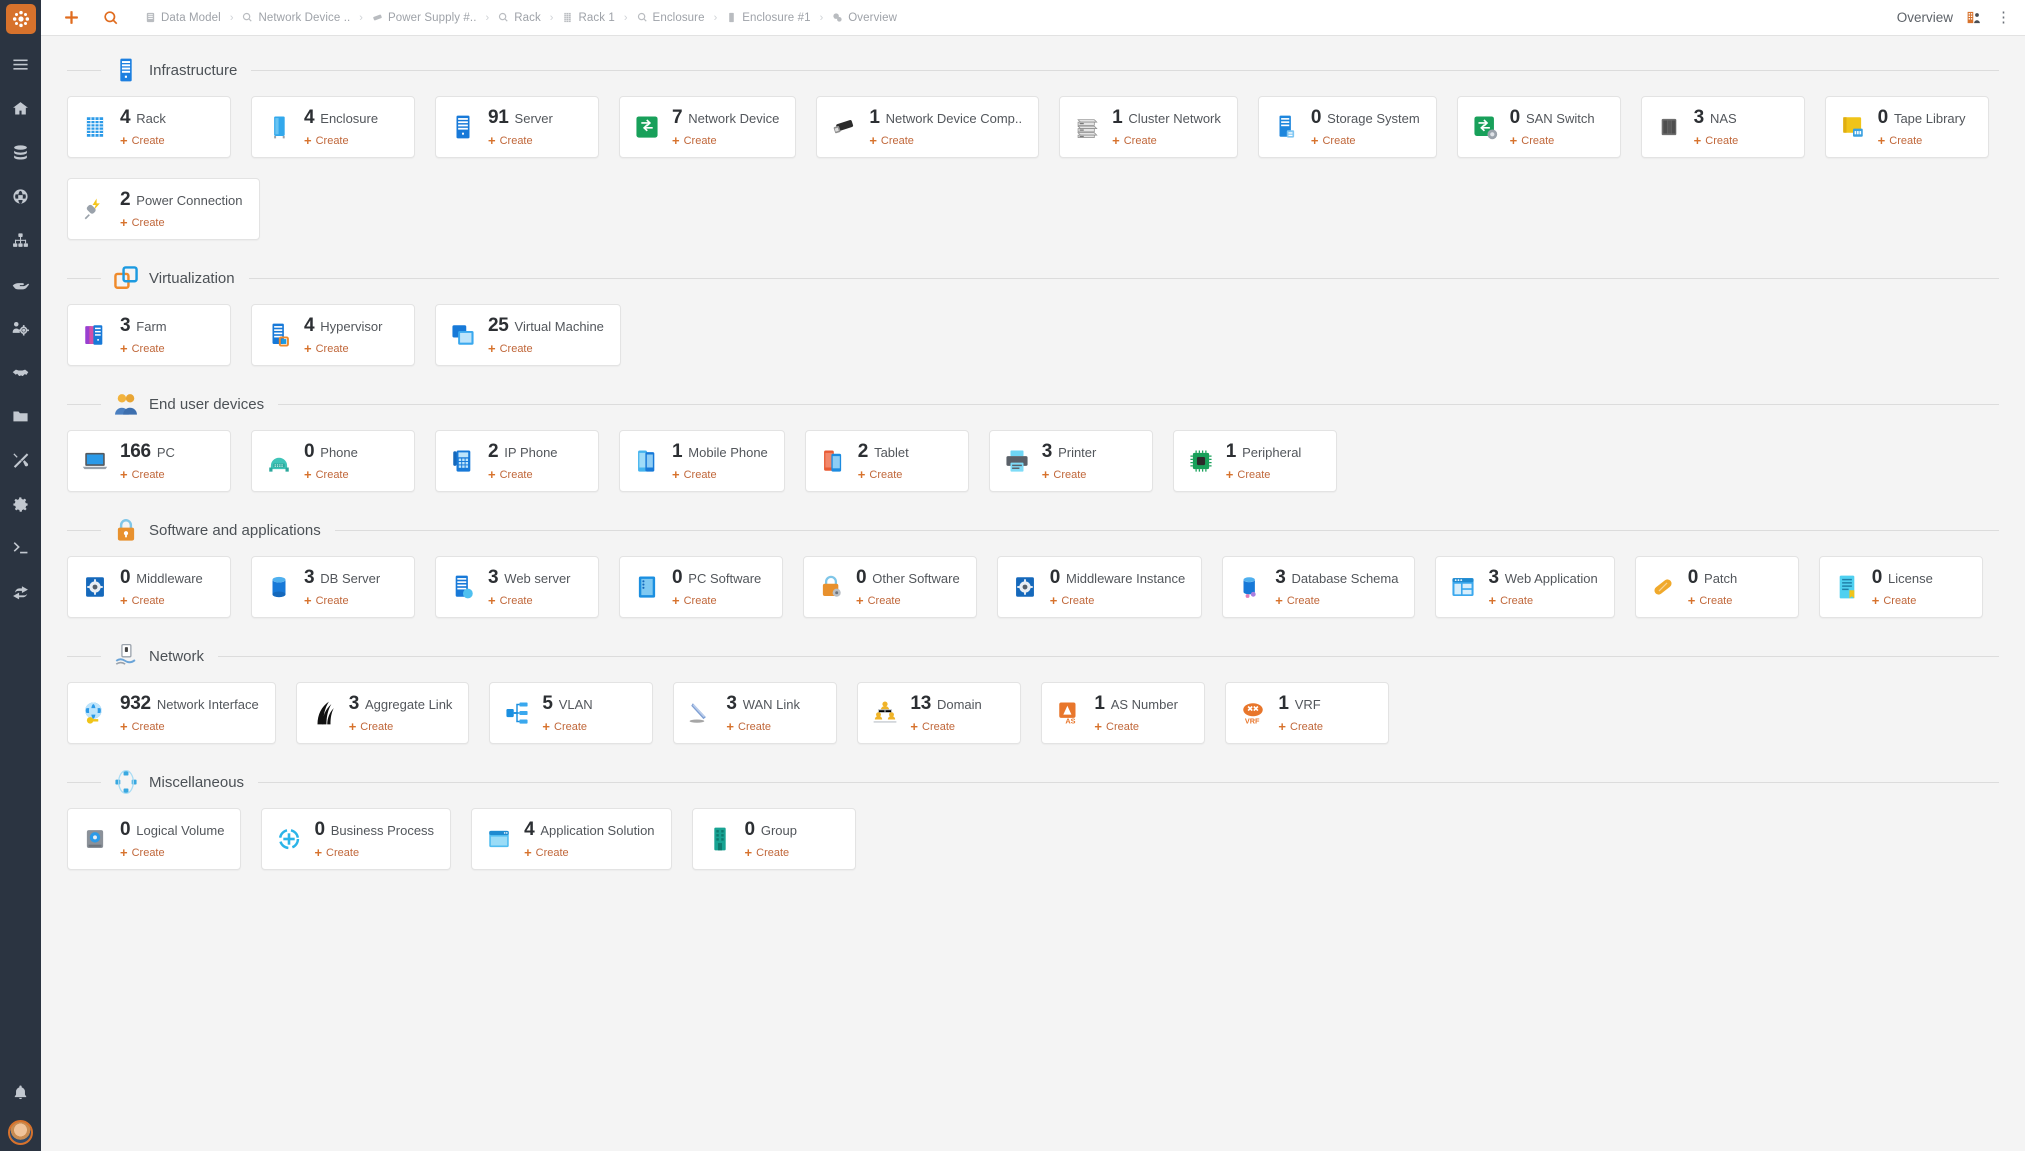  I want to click on card-tape-library: 0 Tape Library + Create, so click(1906, 127).